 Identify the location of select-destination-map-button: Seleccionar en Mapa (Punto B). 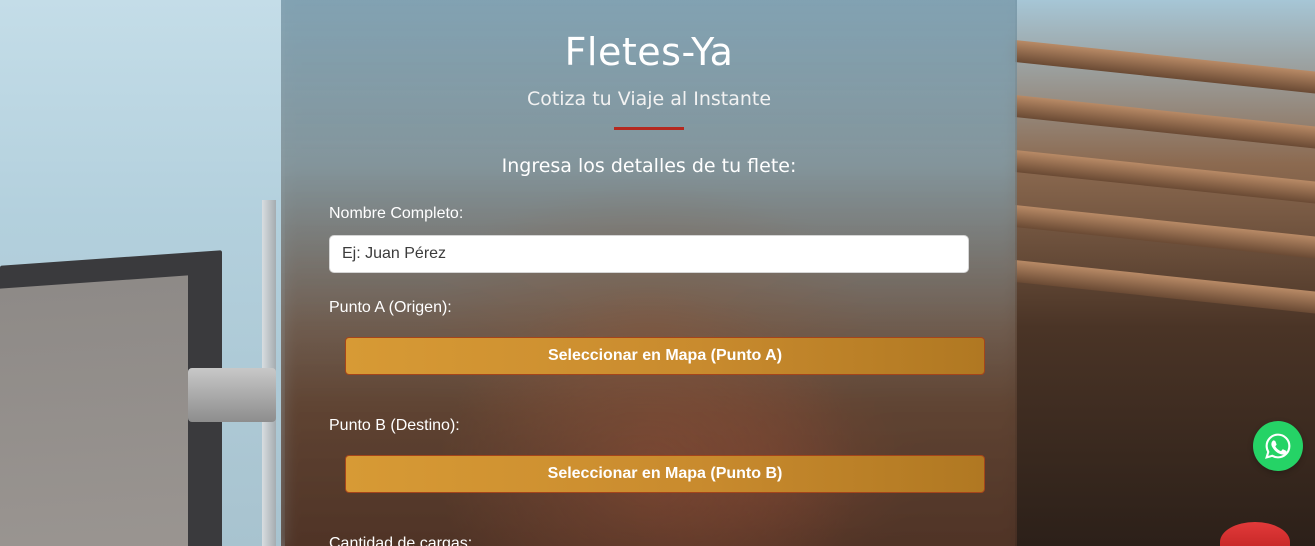
(665, 474).